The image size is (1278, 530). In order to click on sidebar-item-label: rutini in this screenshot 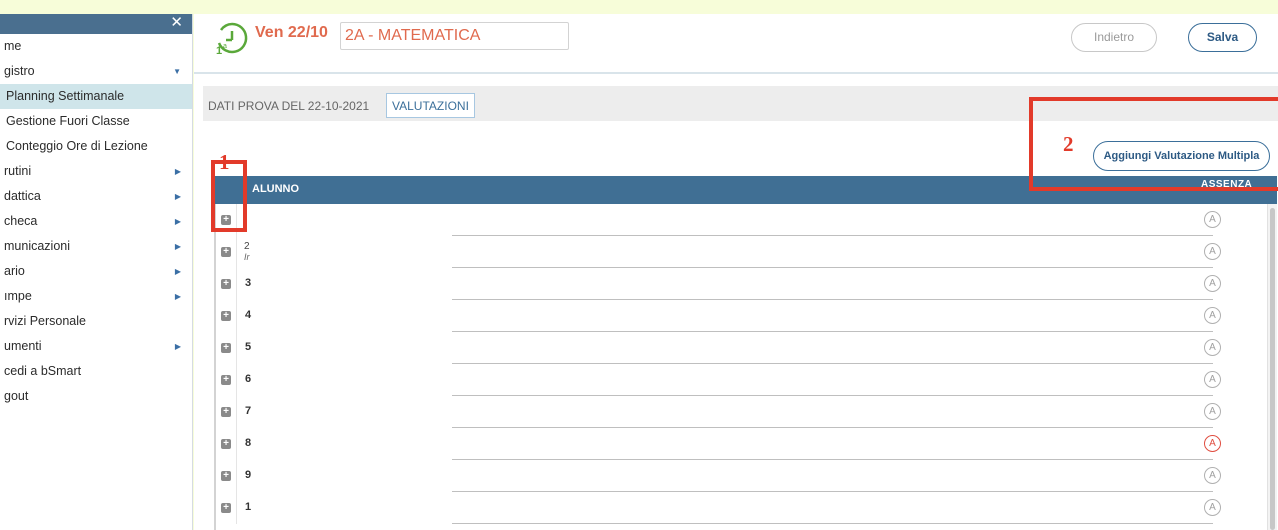, I will do `click(18, 171)`.